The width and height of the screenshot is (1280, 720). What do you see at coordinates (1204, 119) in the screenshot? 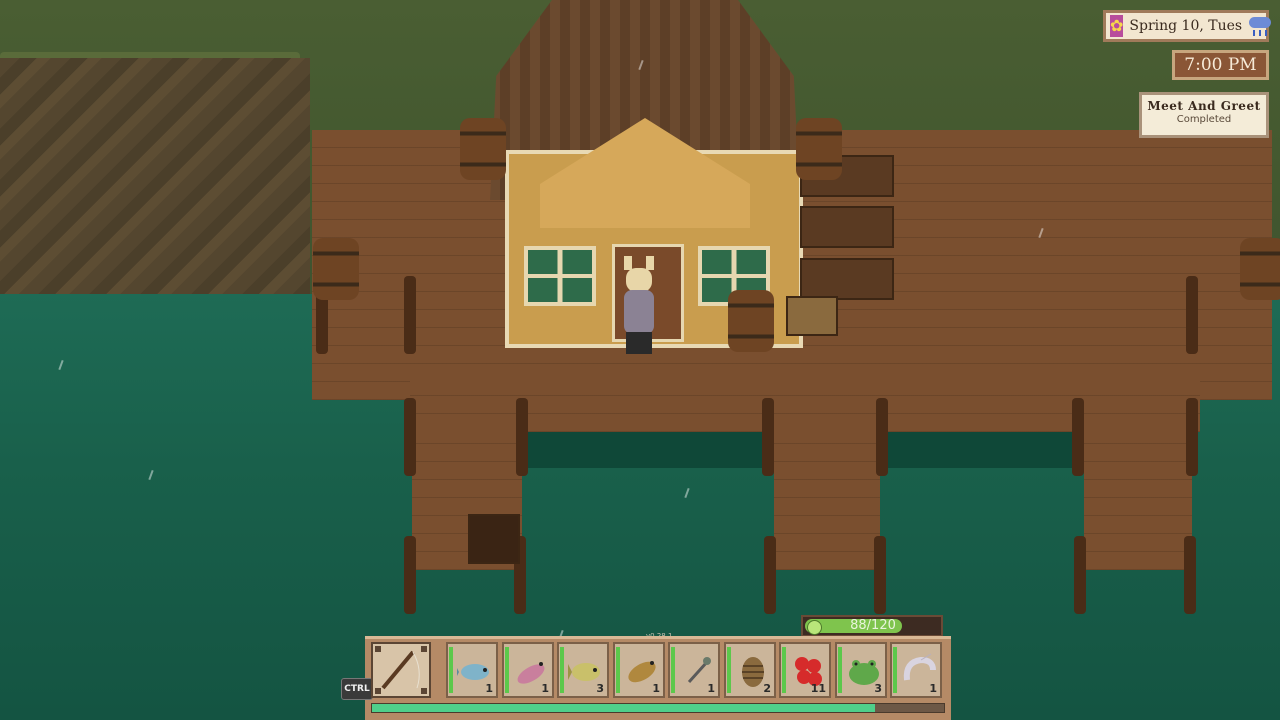
I see `quest-status: Completed` at bounding box center [1204, 119].